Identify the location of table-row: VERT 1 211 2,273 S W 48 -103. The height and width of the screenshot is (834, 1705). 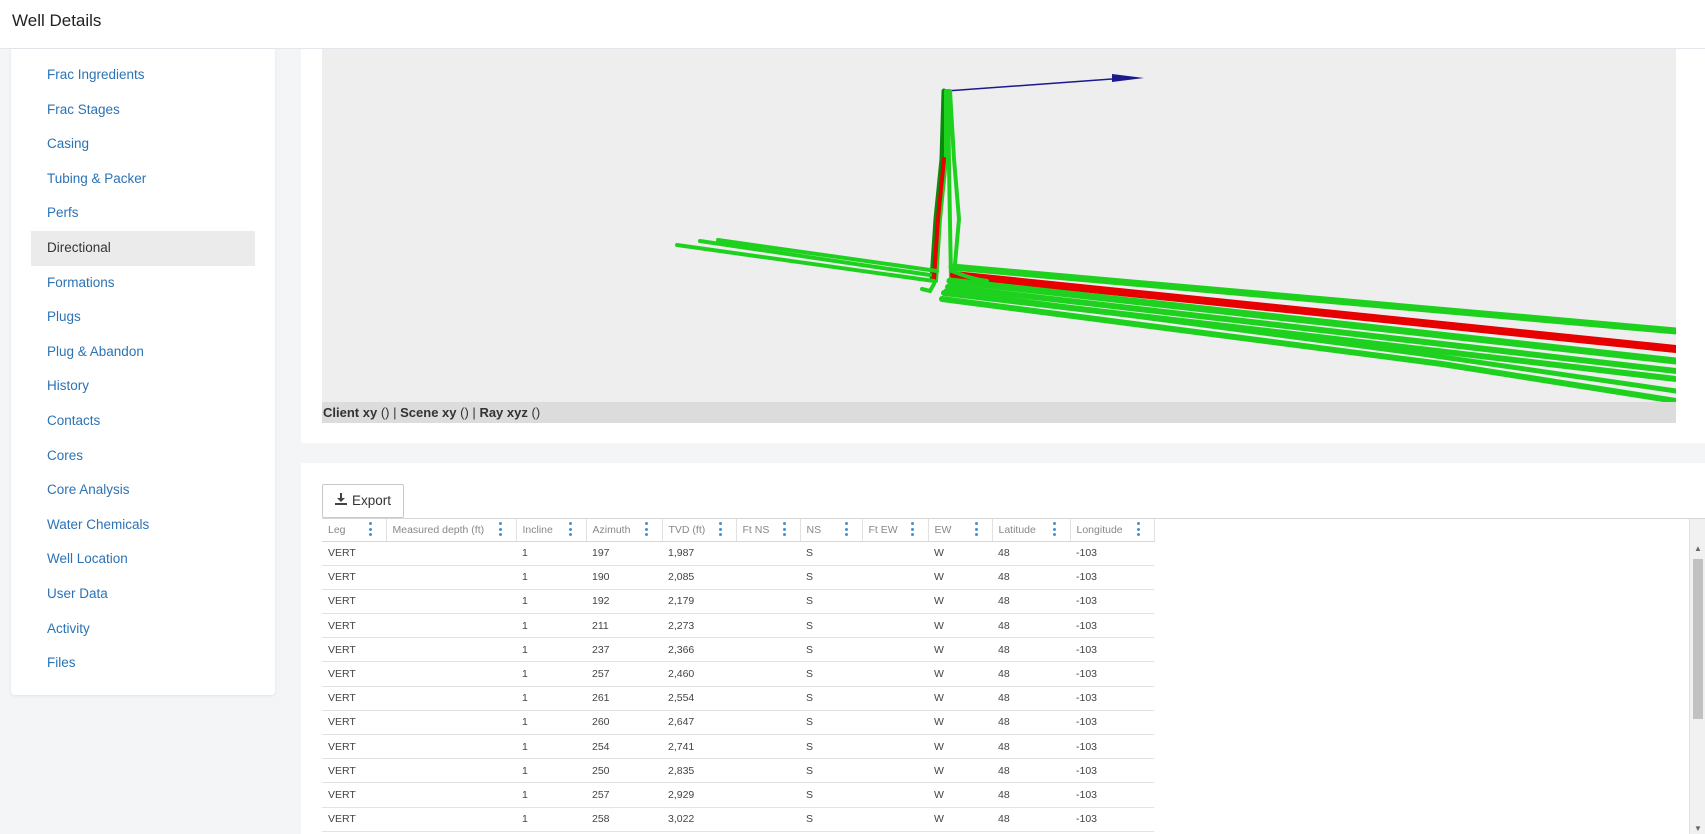
(738, 626).